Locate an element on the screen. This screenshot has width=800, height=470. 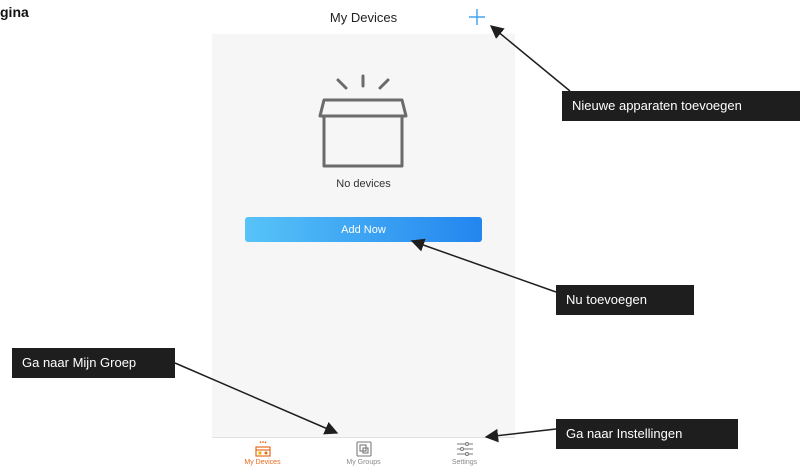
add-device-button is located at coordinates (477, 17).